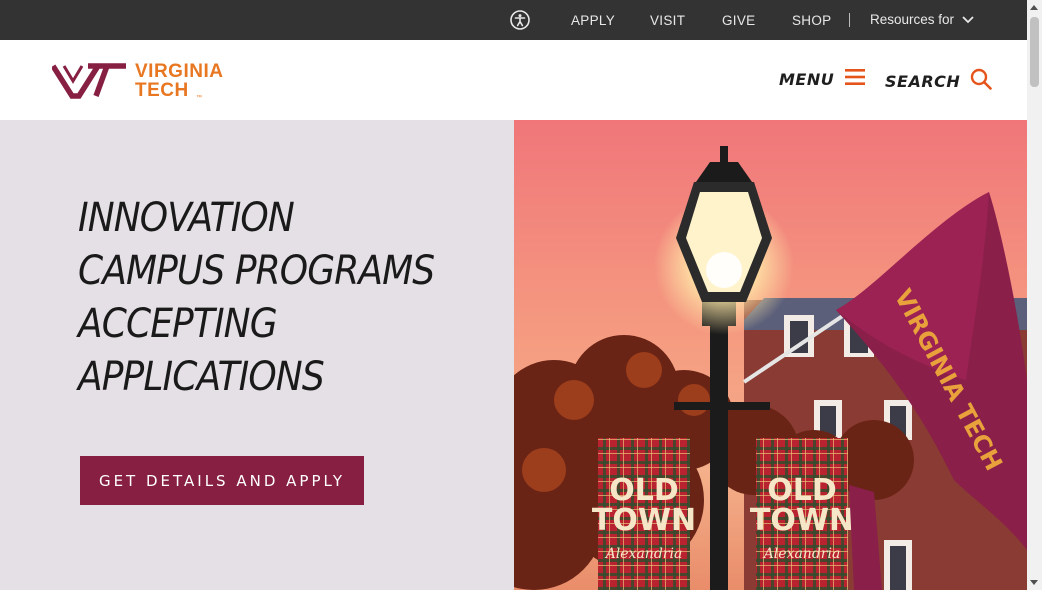 The width and height of the screenshot is (1042, 590). Describe the element at coordinates (1034, 7) in the screenshot. I see `scroll-up-icon` at that location.